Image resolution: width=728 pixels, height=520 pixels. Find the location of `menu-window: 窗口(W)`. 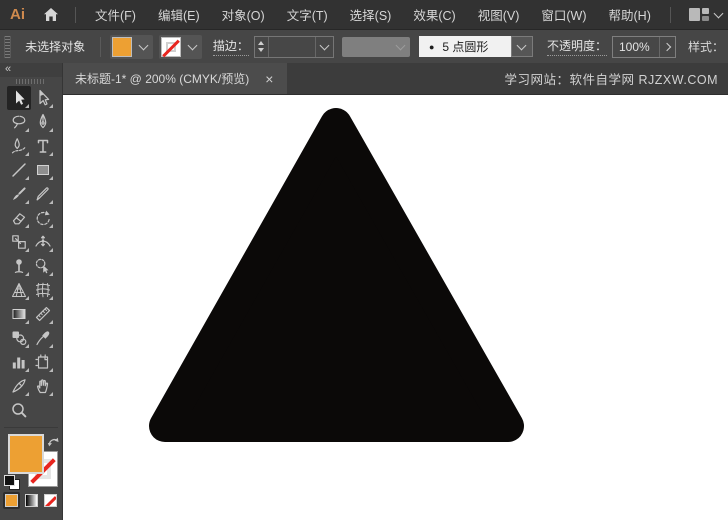

menu-window: 窗口(W) is located at coordinates (563, 14).